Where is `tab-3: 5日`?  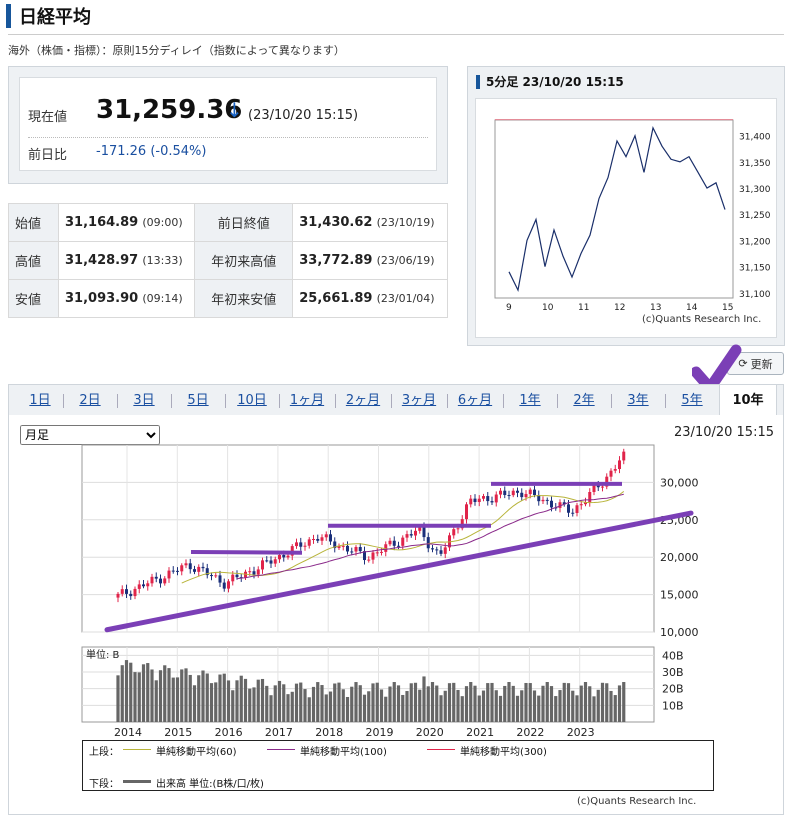
tab-3: 5日 is located at coordinates (198, 401).